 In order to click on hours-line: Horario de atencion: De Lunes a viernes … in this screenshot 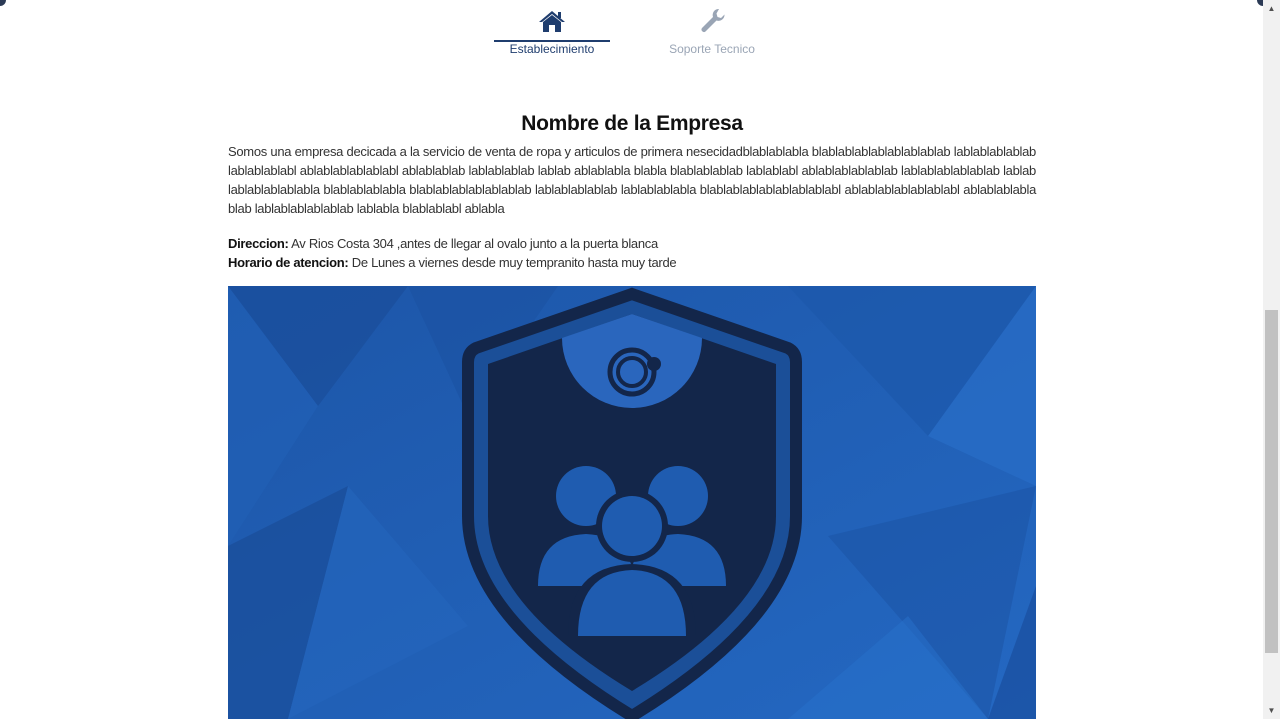, I will do `click(452, 262)`.